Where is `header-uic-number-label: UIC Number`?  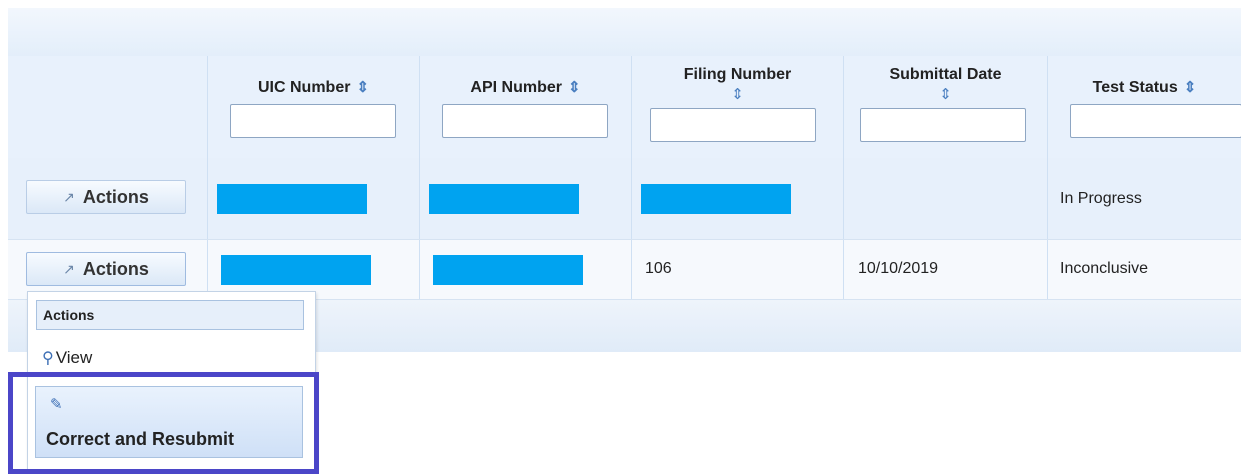
header-uic-number-label: UIC Number is located at coordinates (304, 87).